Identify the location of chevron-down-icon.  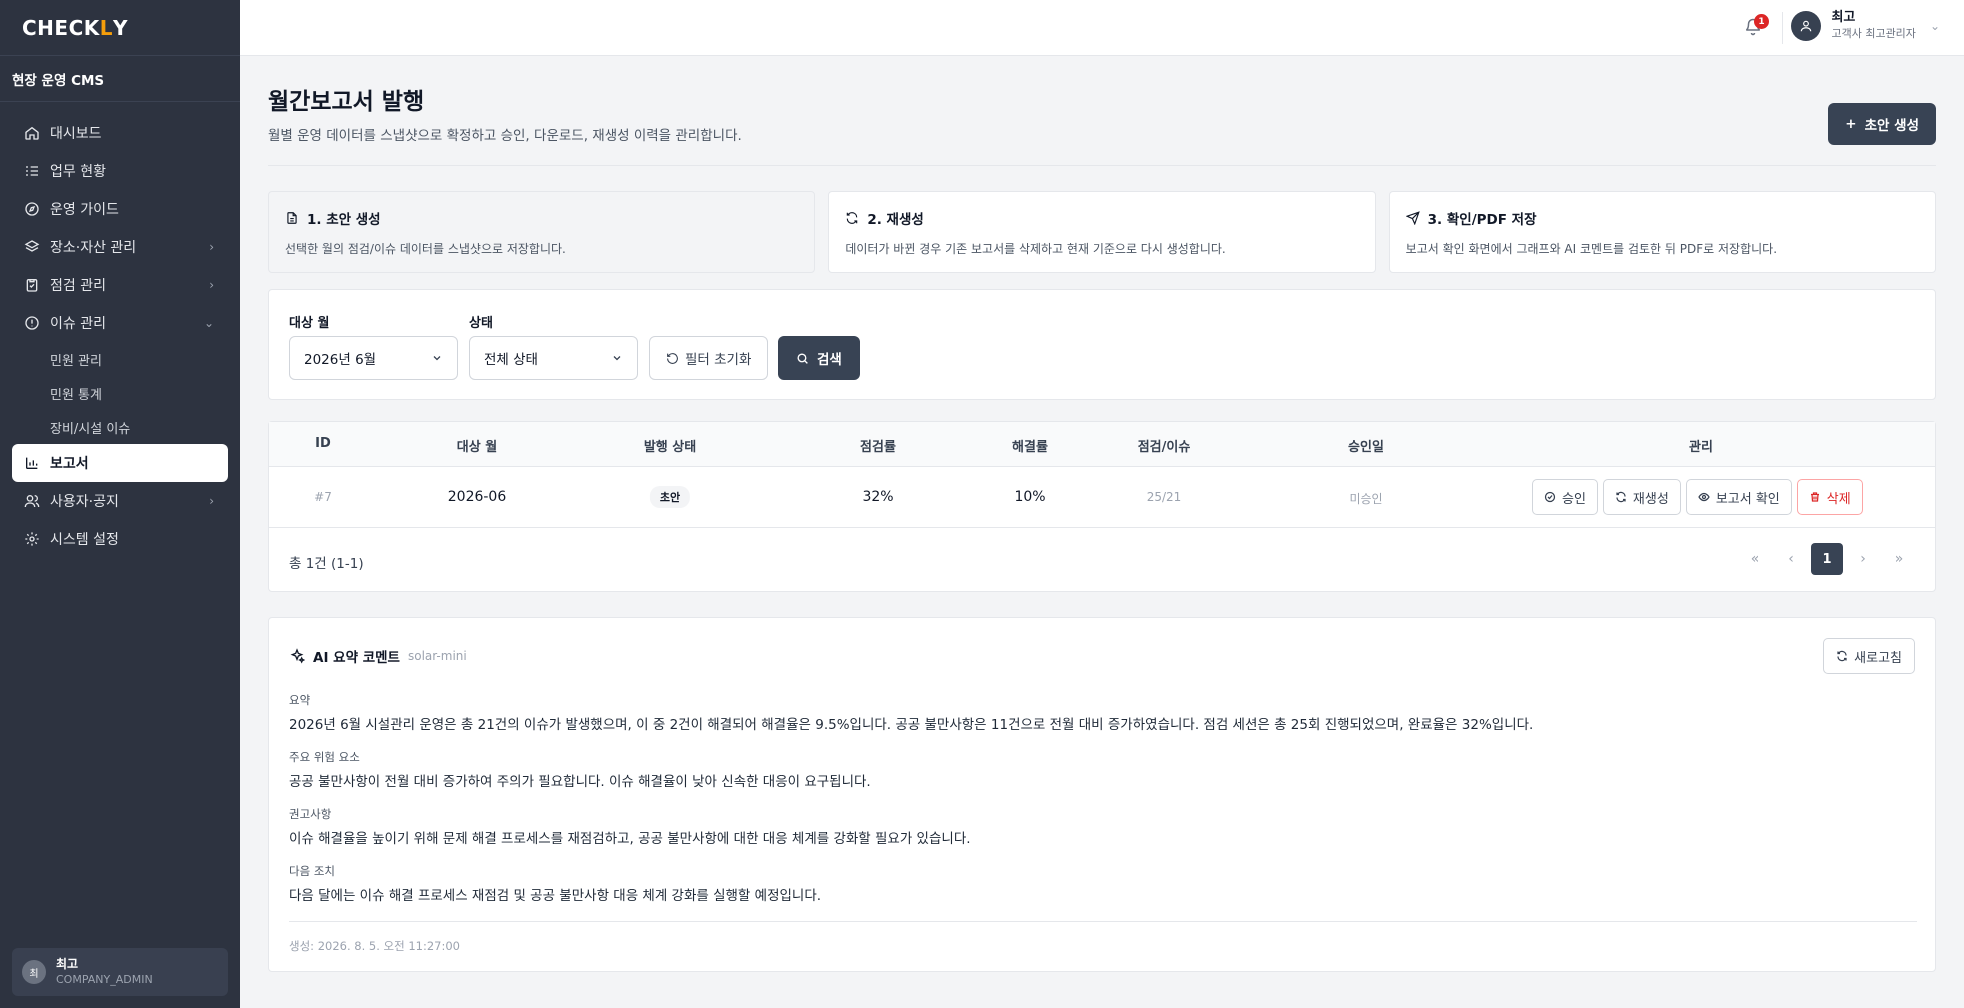
(617, 358).